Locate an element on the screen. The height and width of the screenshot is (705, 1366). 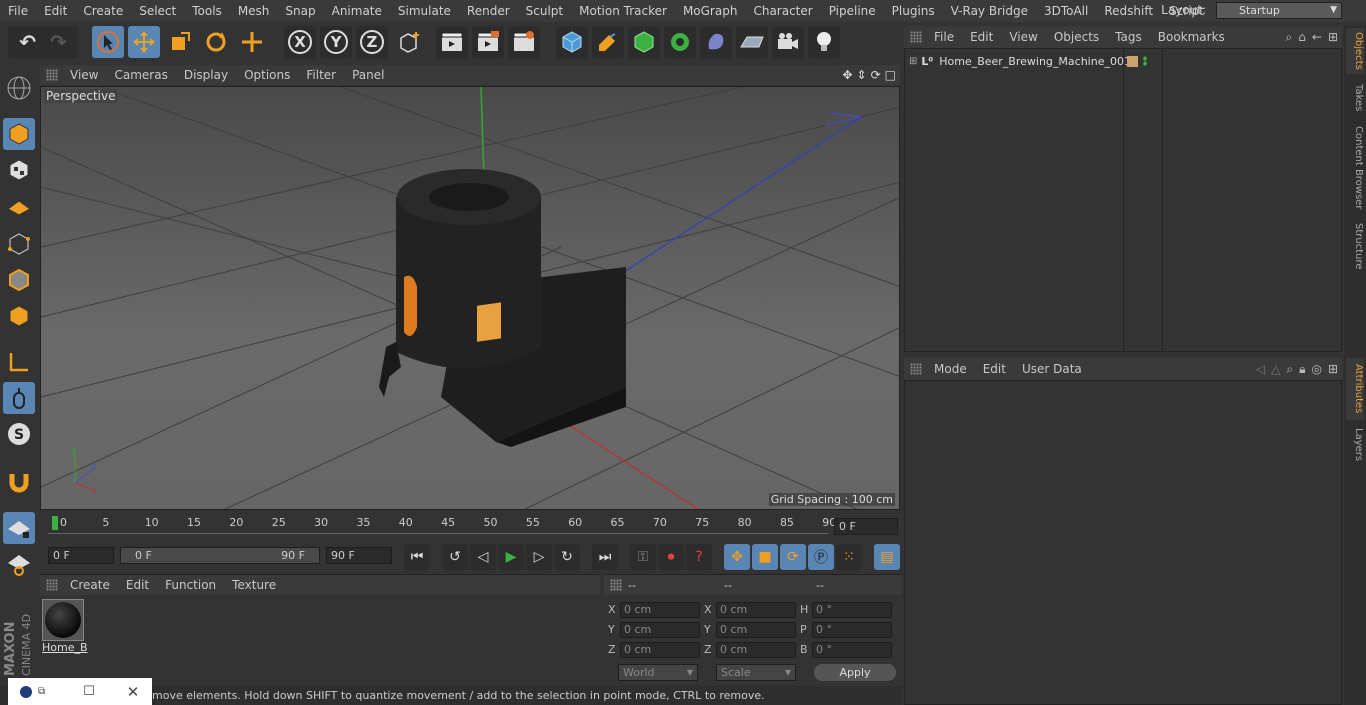
tab-structure: Structure is located at coordinates (1355, 246).